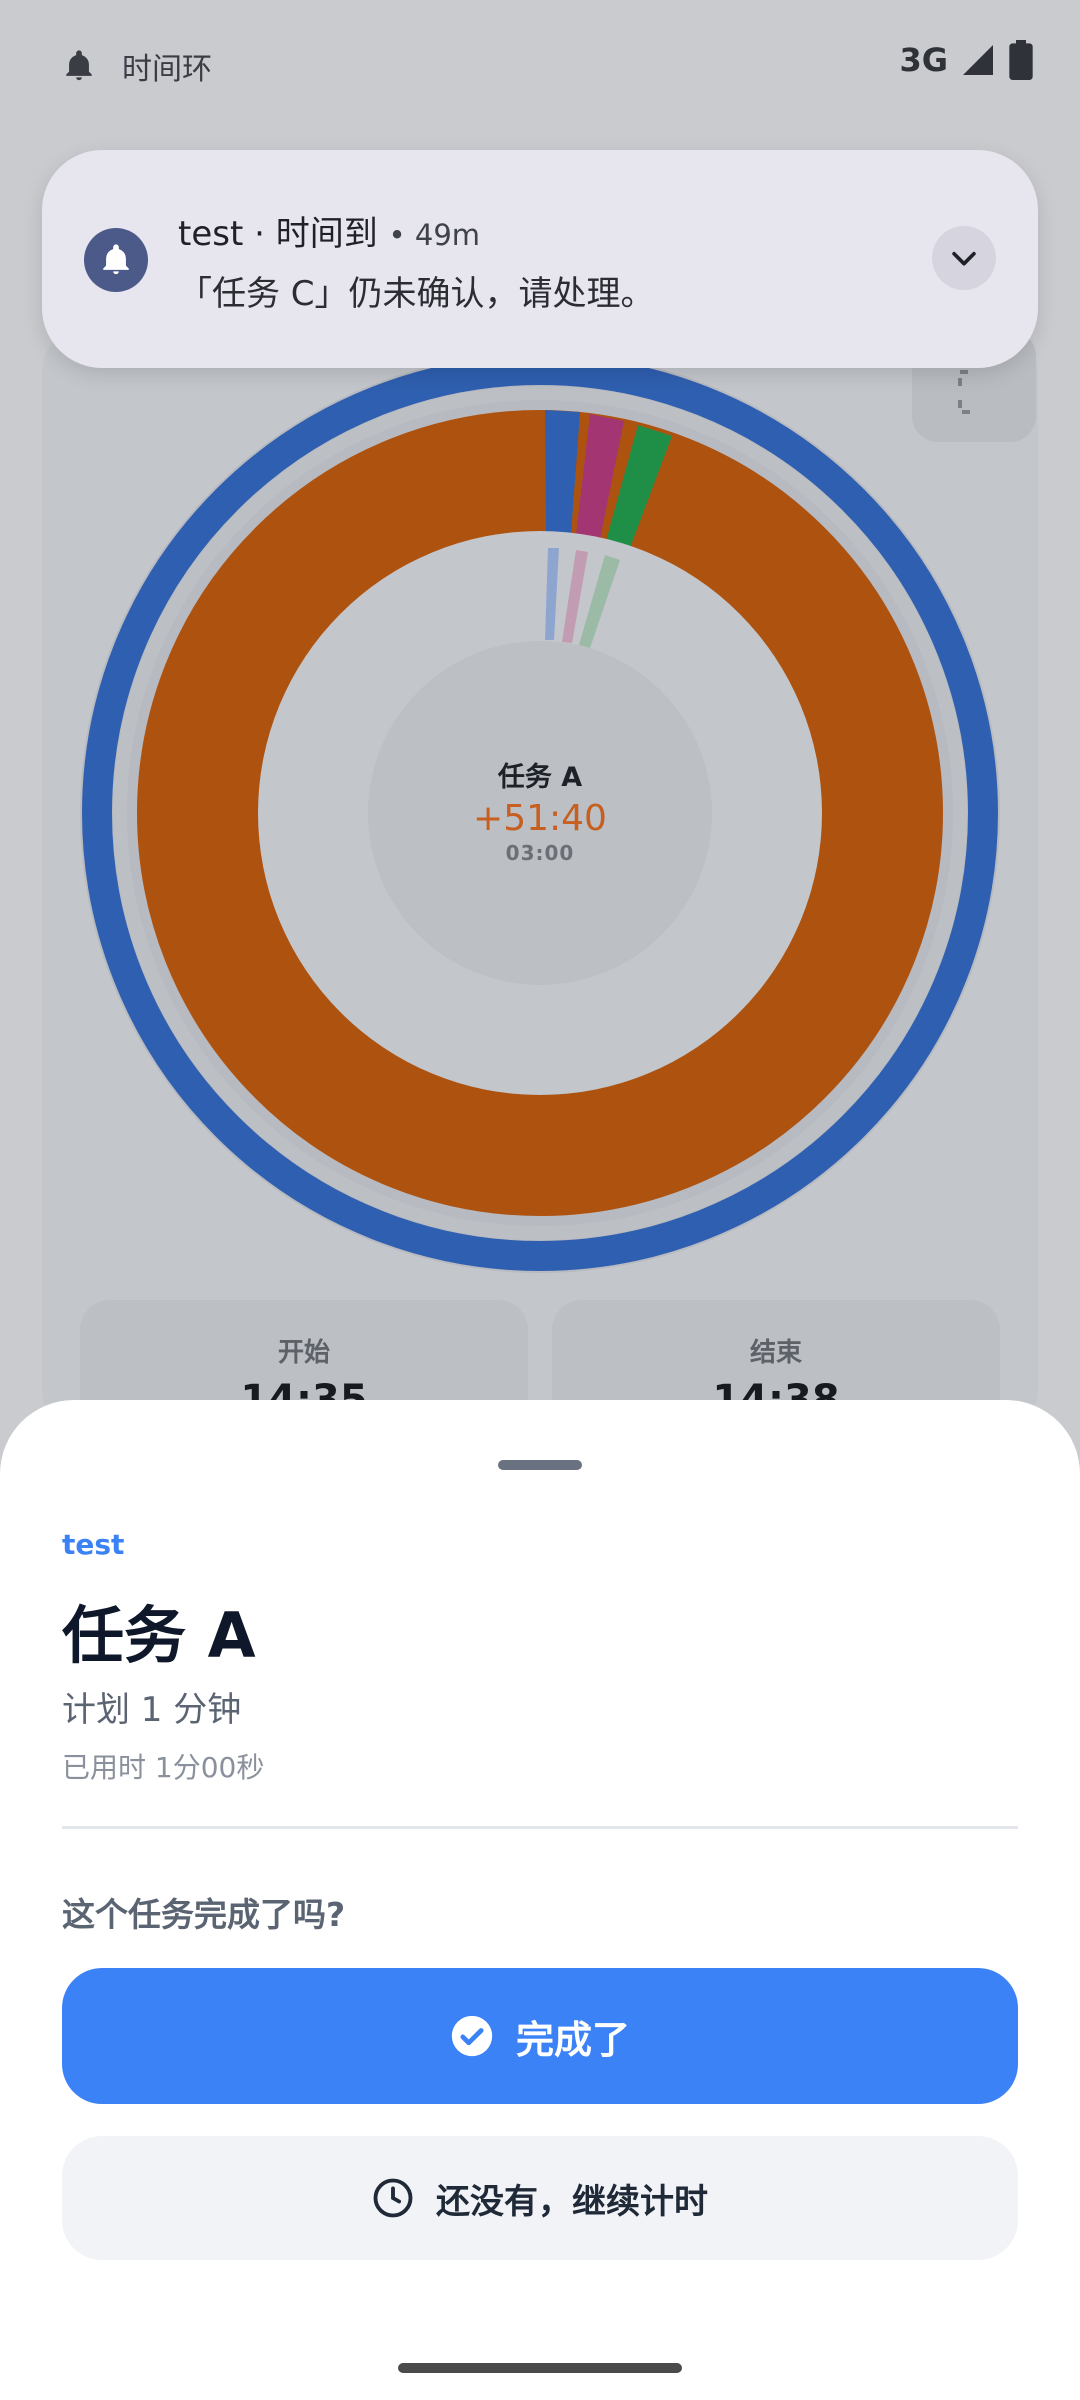 The height and width of the screenshot is (2400, 1080). Describe the element at coordinates (152, 1710) in the screenshot. I see `task-planned: 计划 1 分钟` at that location.